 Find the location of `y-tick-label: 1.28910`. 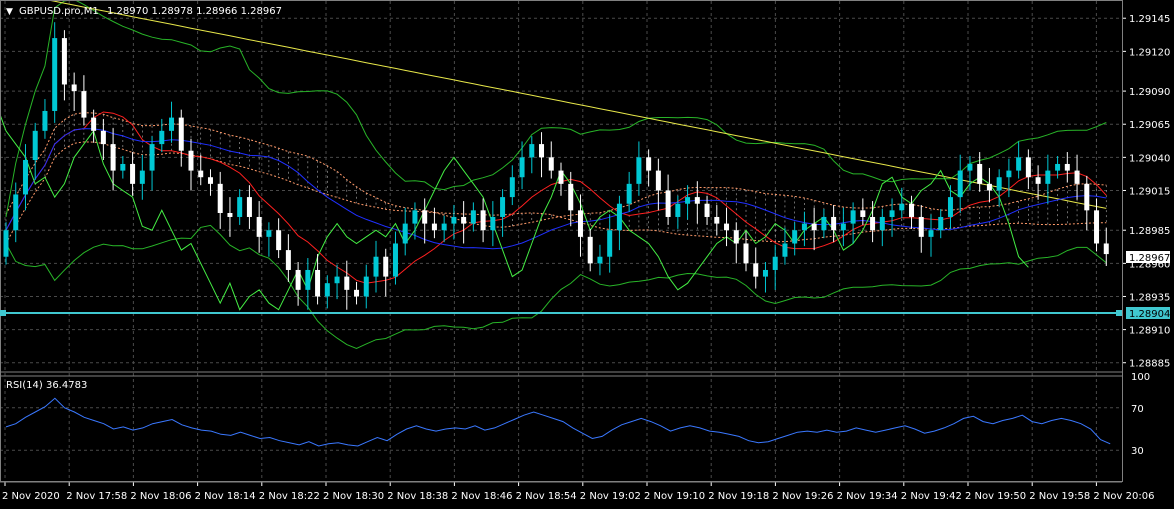

y-tick-label: 1.28910 is located at coordinates (1149, 331).